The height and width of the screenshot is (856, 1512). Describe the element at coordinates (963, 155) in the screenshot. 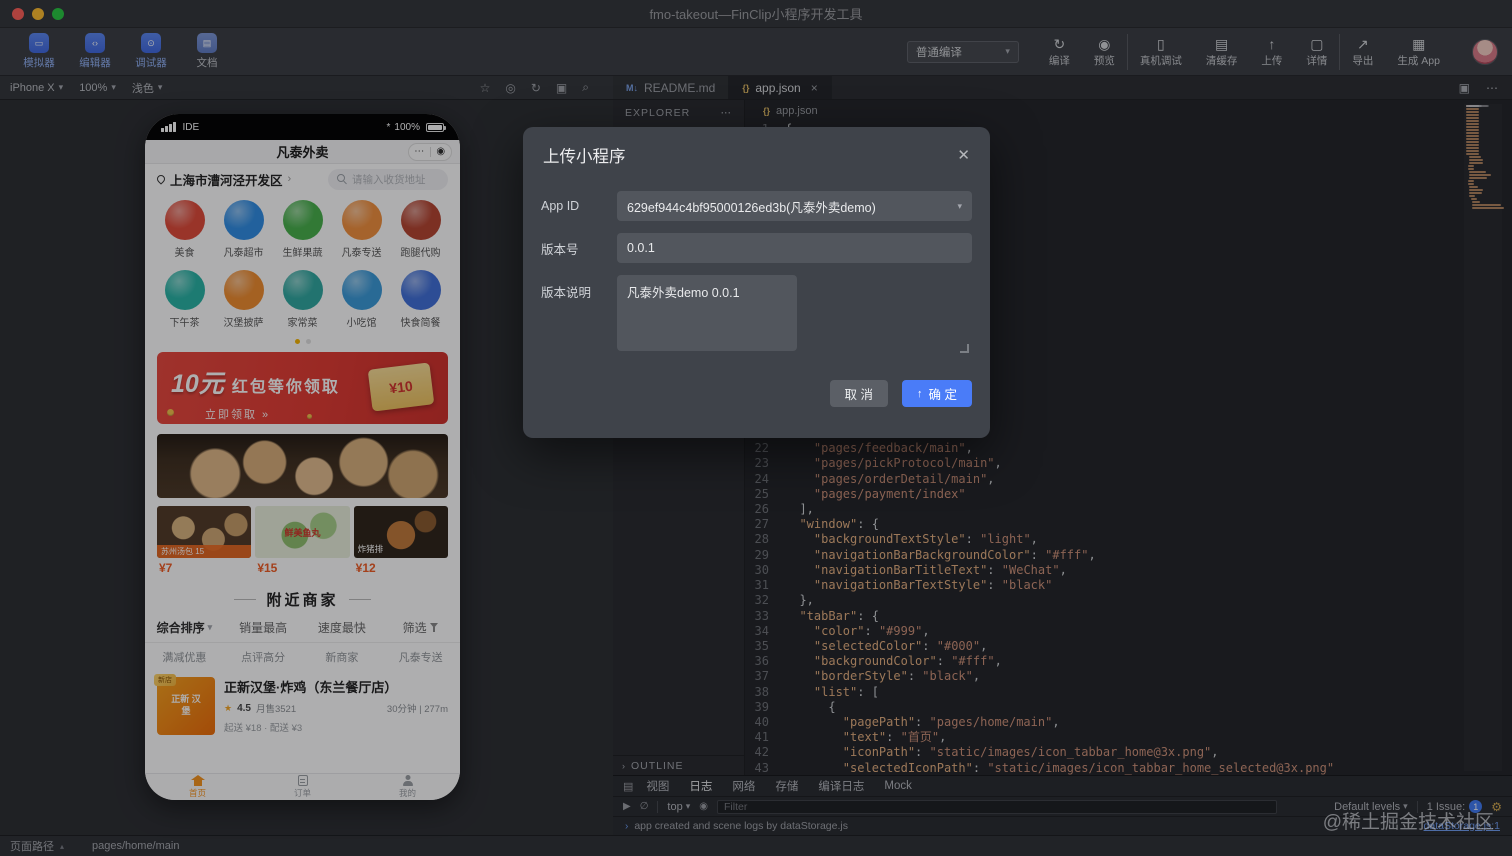

I see `close-dialog-icon: ✕` at that location.